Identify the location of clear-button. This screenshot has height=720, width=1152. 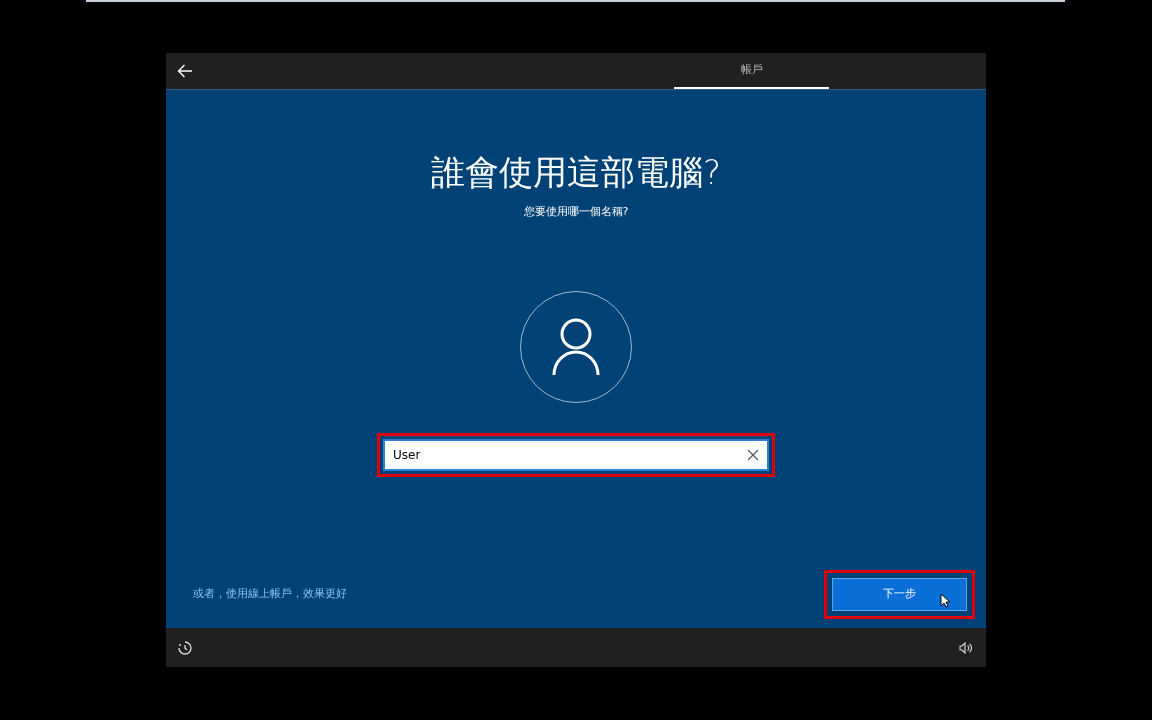
(753, 454).